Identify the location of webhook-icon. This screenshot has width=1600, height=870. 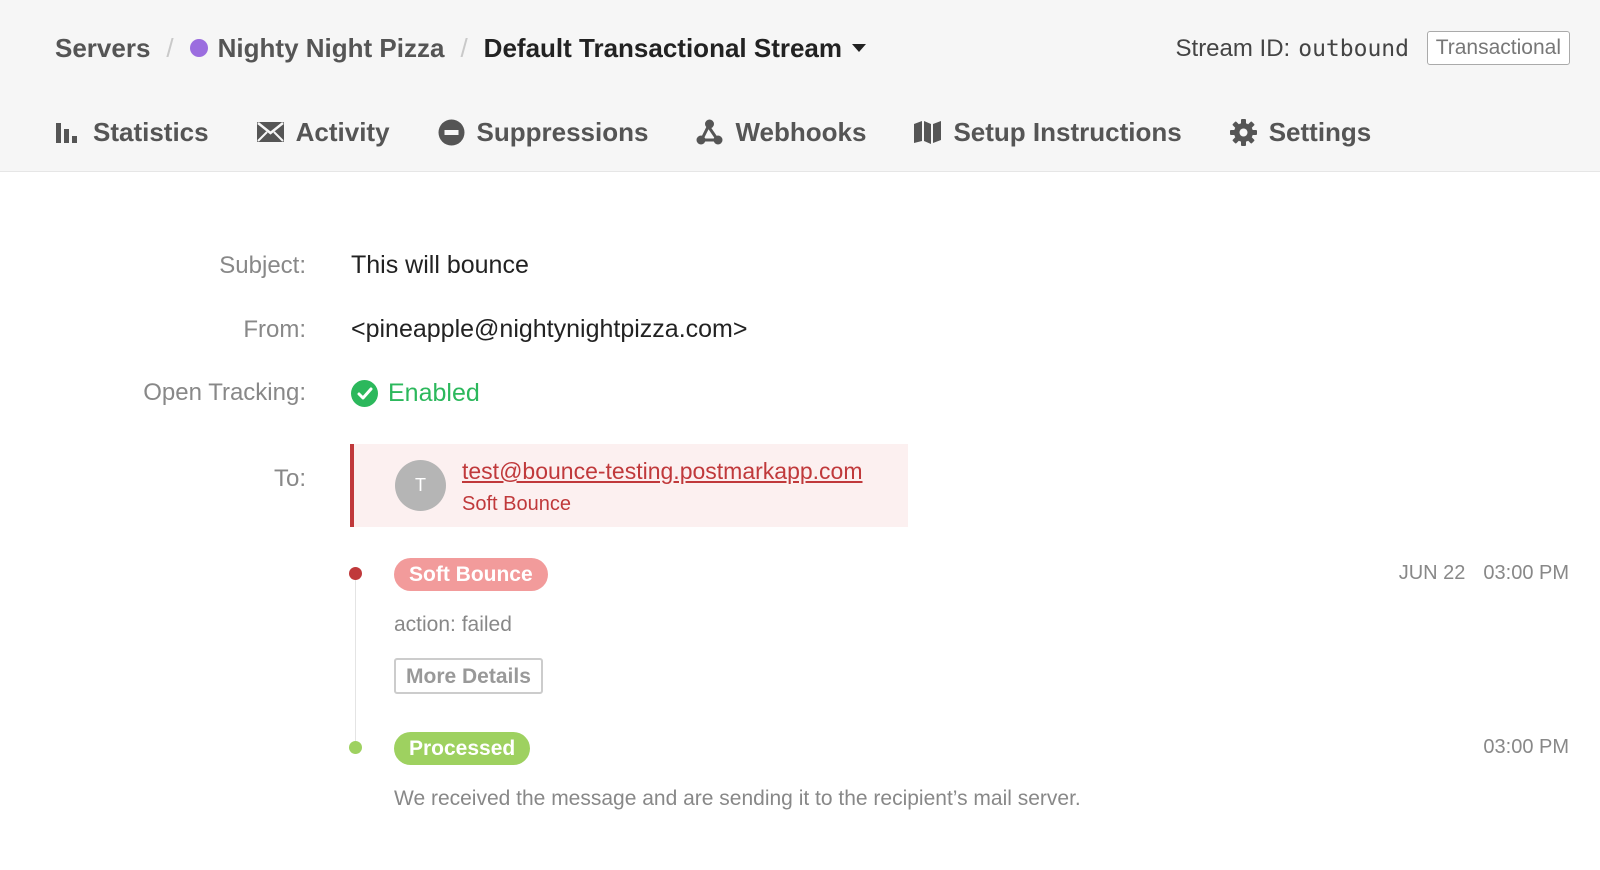
(709, 132).